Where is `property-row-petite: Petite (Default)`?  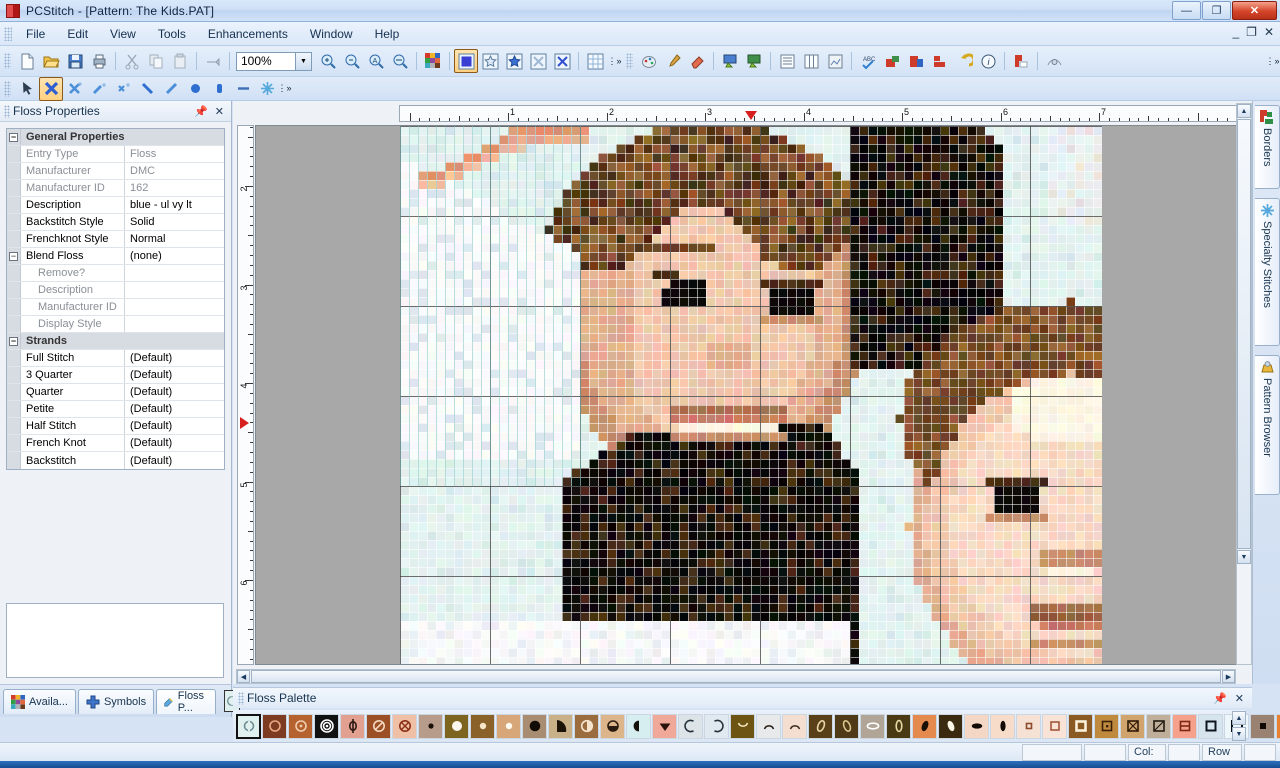
property-row-petite: Petite (Default) is located at coordinates (115, 409).